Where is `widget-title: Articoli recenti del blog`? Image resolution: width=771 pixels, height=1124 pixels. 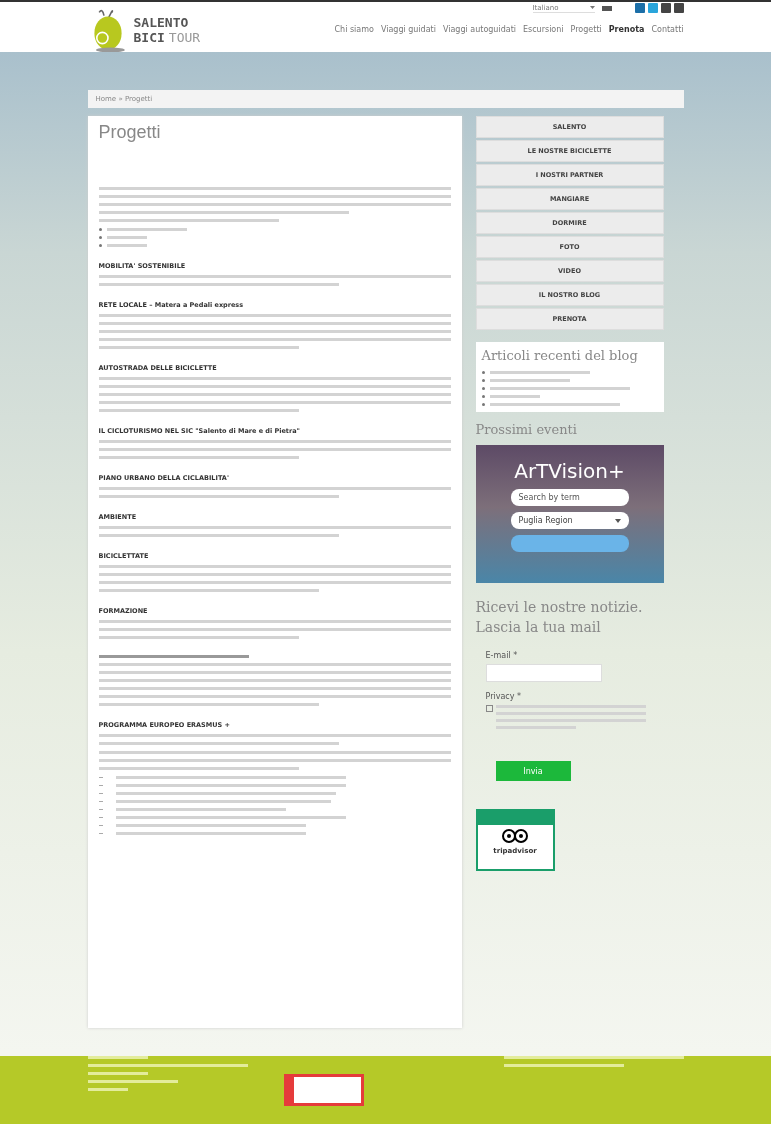 widget-title: Articoli recenti del blog is located at coordinates (560, 355).